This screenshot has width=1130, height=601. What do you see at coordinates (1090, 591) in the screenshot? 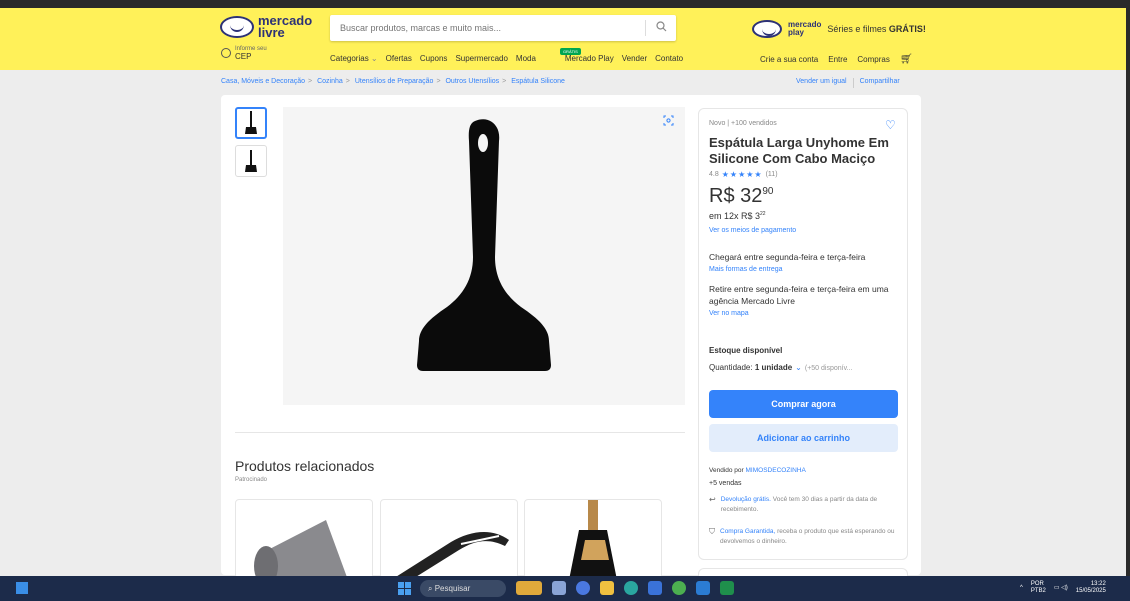
I see `clock-date: 15/05/2025` at bounding box center [1090, 591].